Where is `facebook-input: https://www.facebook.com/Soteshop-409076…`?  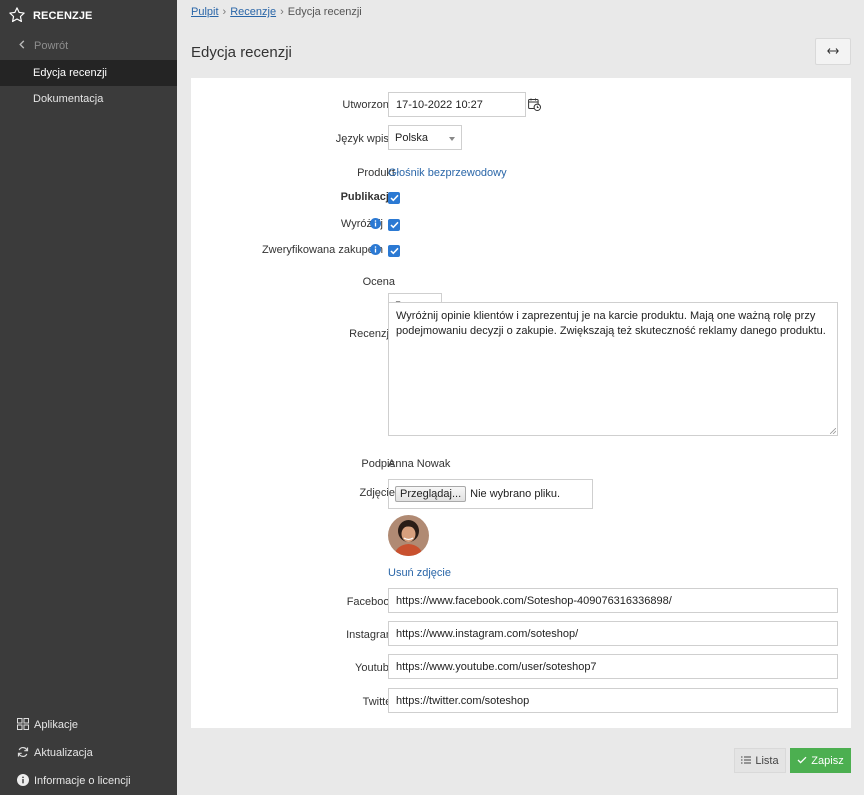
facebook-input: https://www.facebook.com/Soteshop-409076… is located at coordinates (613, 600).